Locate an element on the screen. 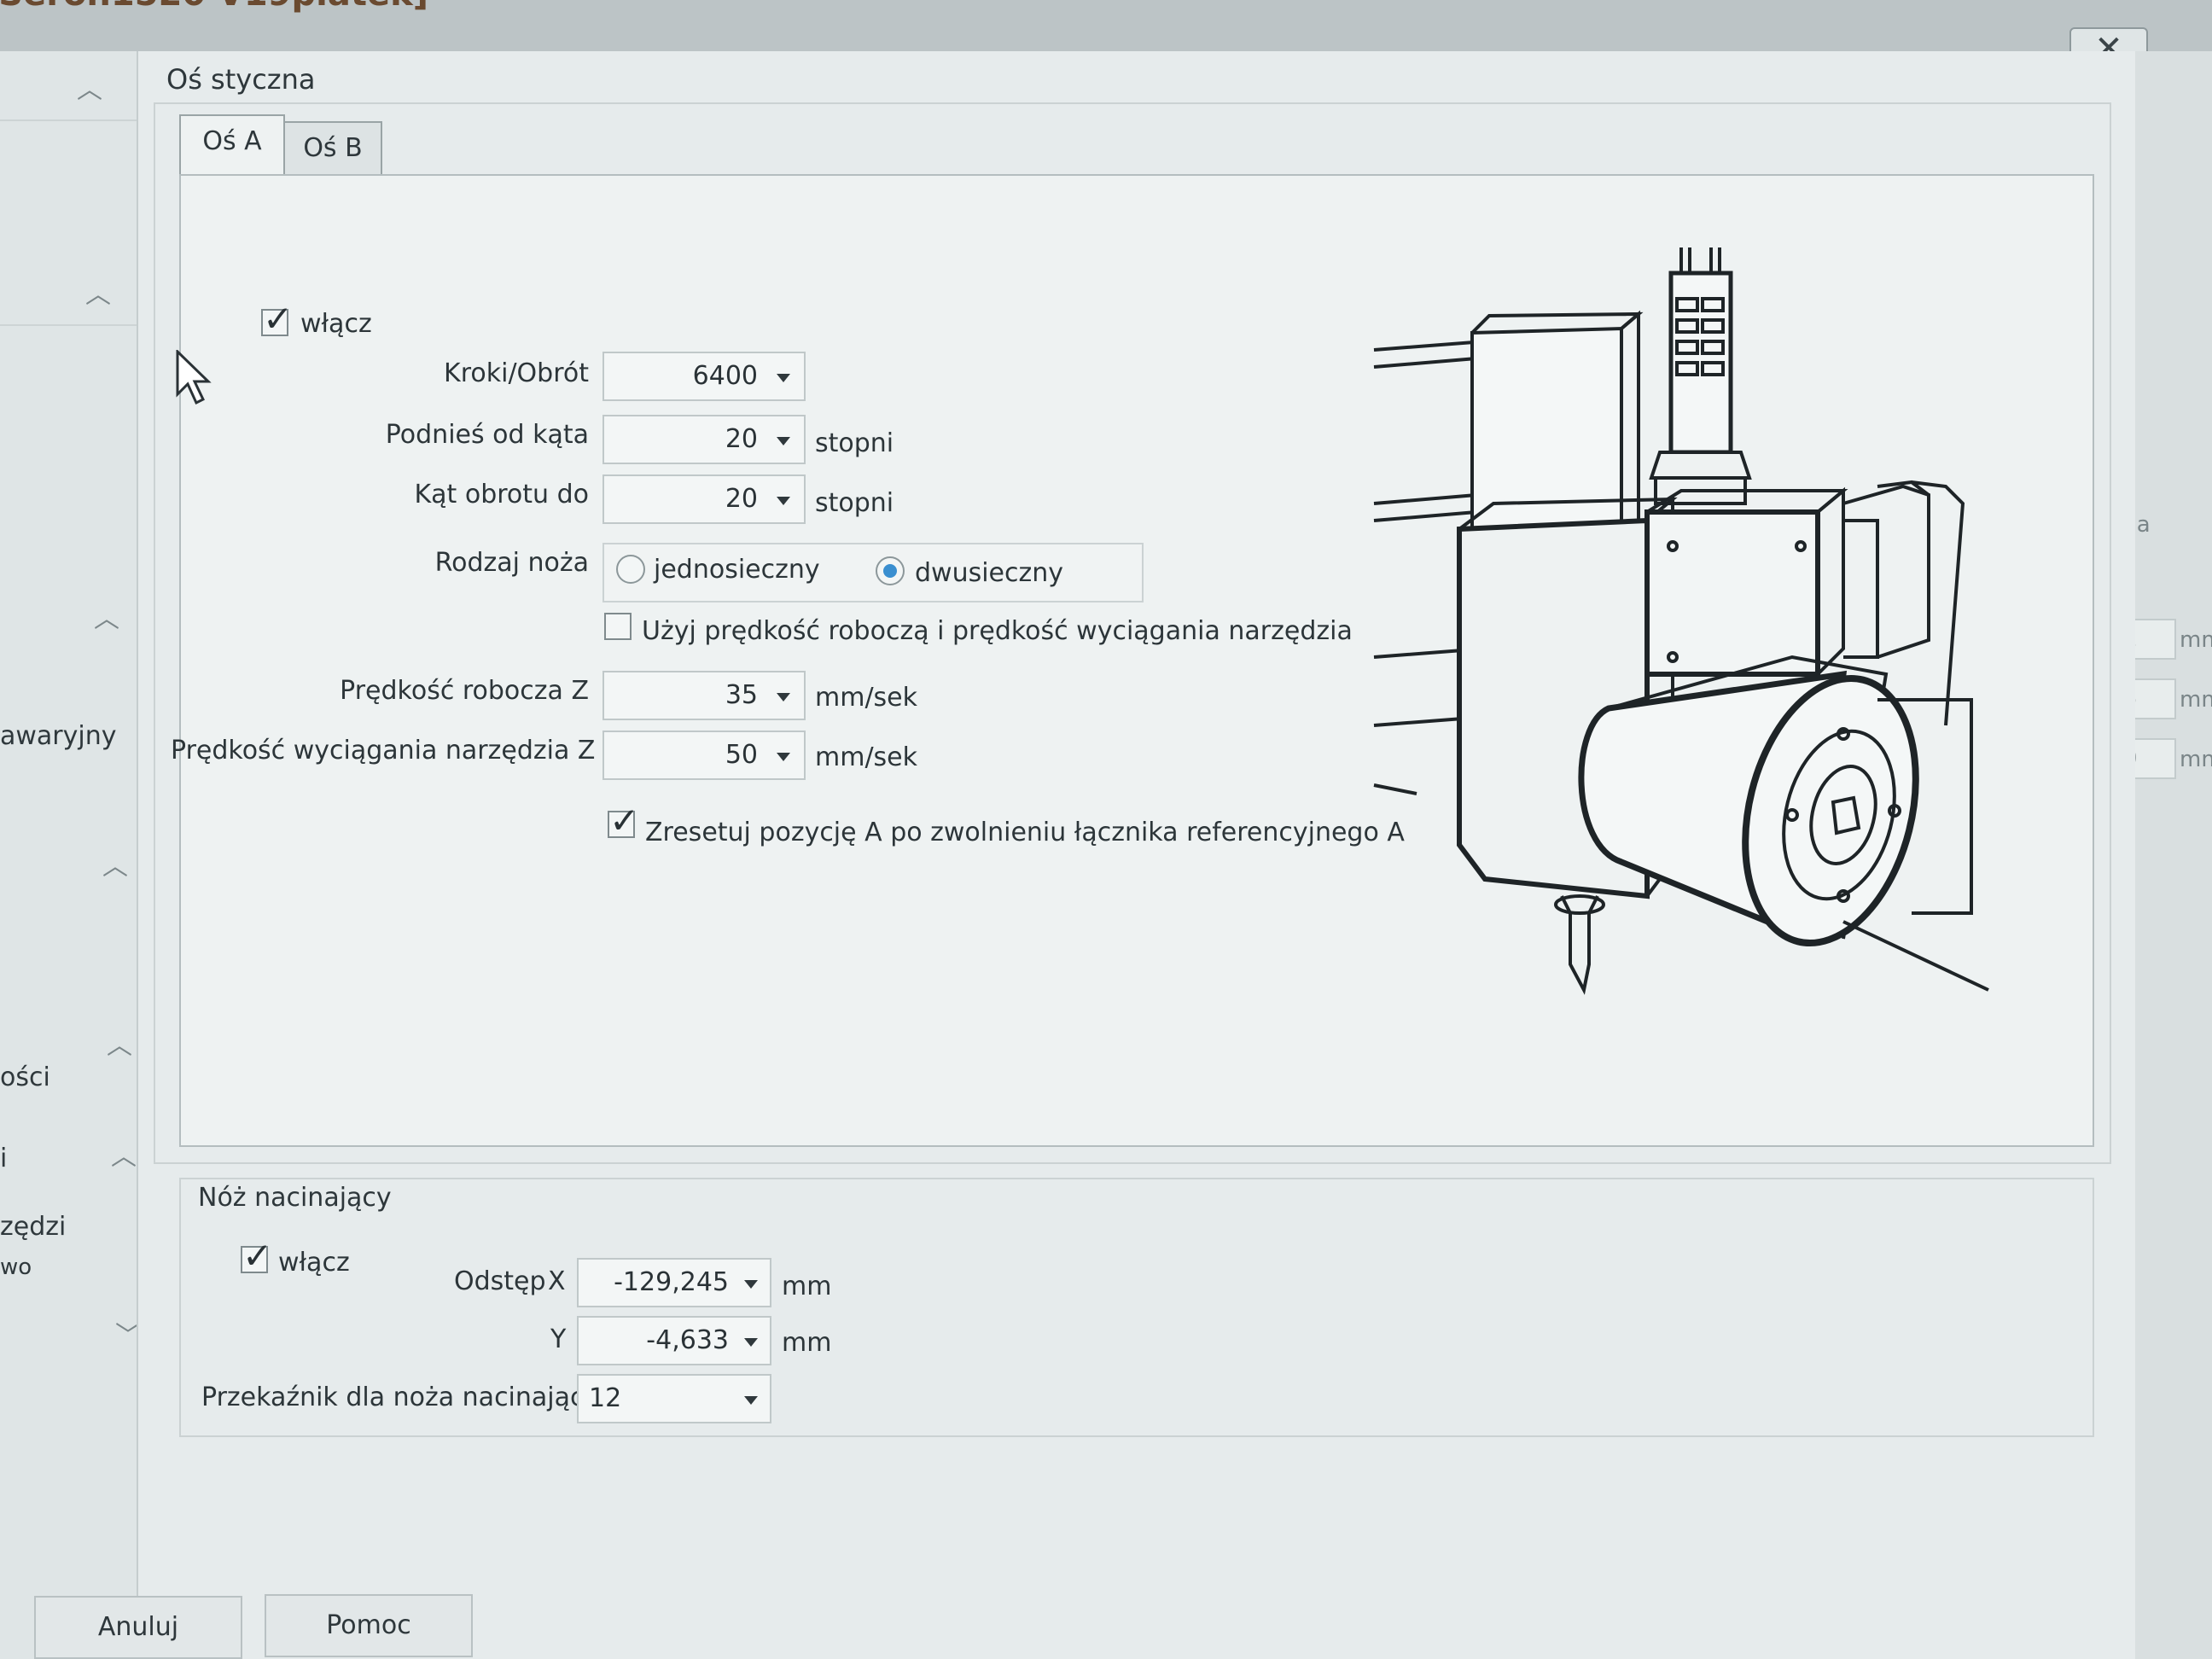 The image size is (2212, 1659). offset-x-value: -129,245 is located at coordinates (671, 1282).